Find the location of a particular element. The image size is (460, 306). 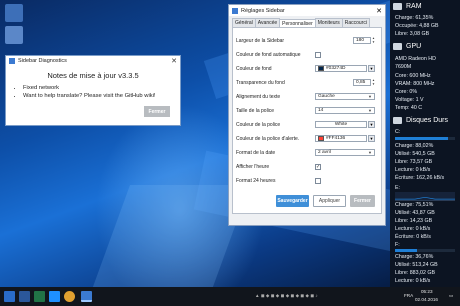

disks-section-header: Disques Durs is located at coordinates (420, 120).